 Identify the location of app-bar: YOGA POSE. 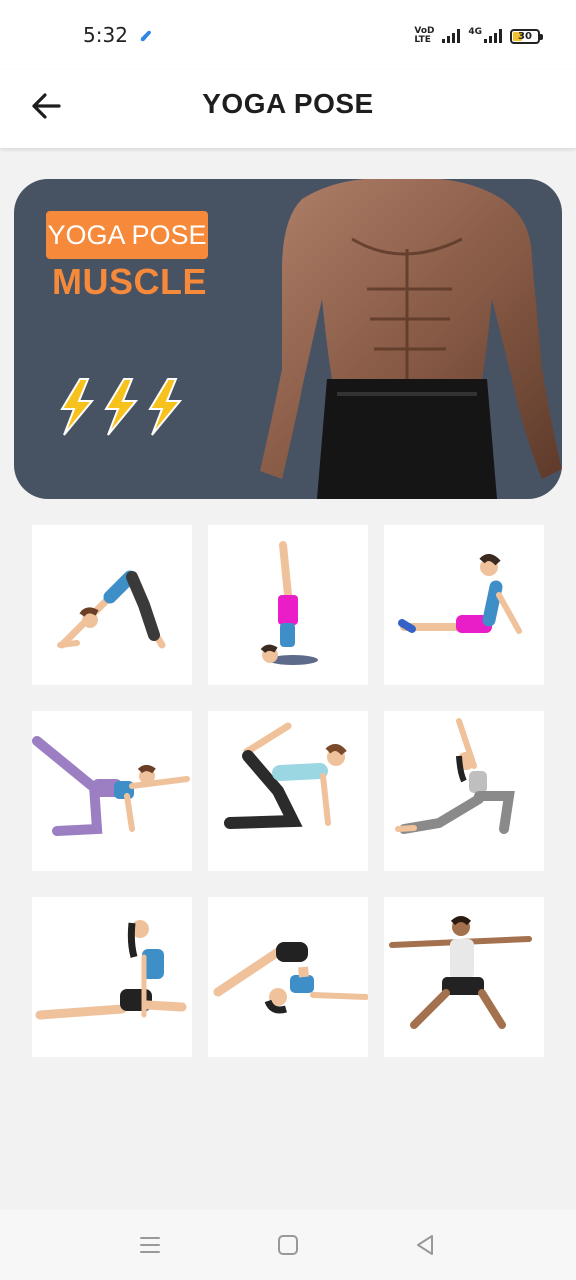
(288, 109).